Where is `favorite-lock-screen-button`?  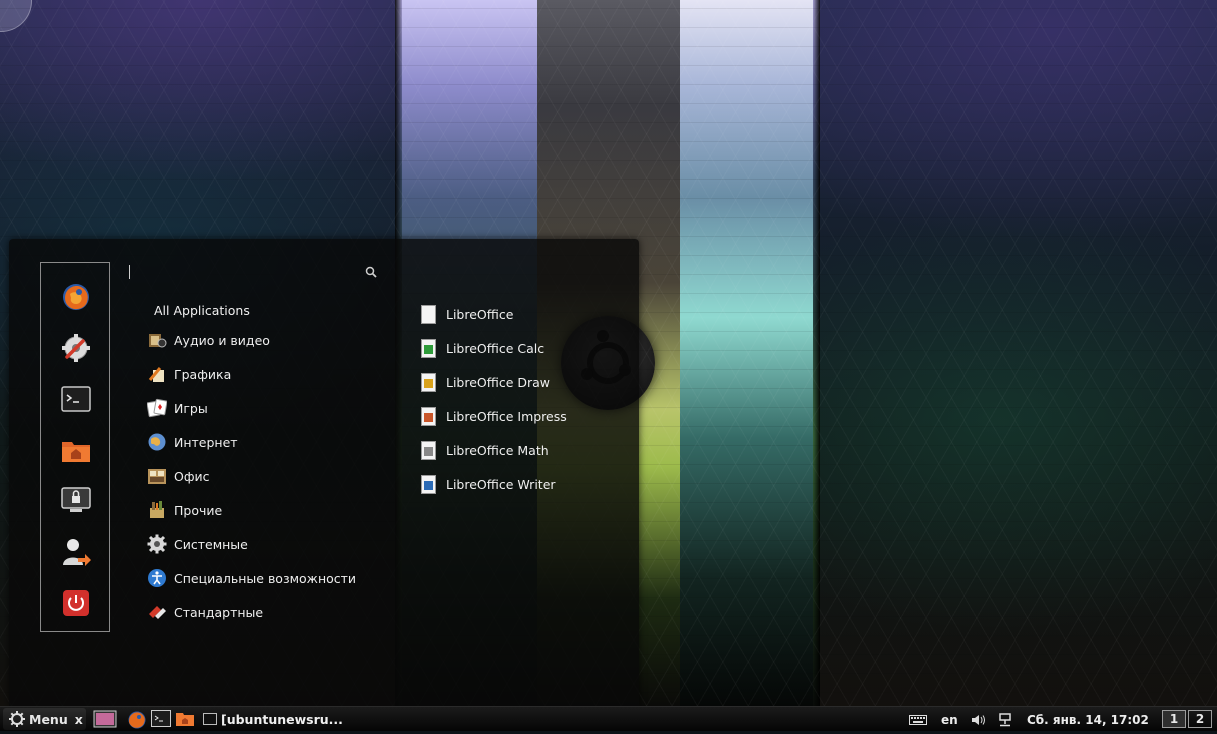
favorite-lock-screen-button is located at coordinates (76, 501).